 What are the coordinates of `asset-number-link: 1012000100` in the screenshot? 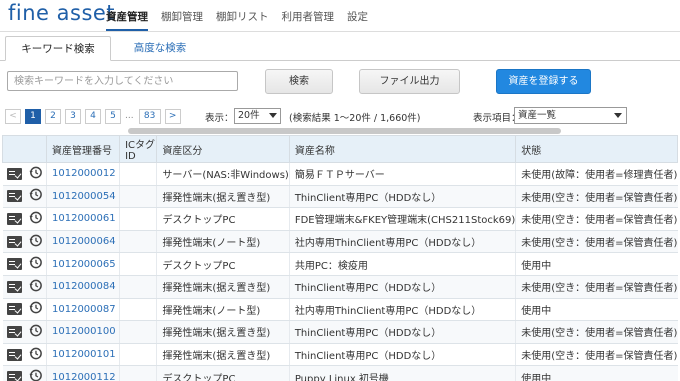 It's located at (84, 331).